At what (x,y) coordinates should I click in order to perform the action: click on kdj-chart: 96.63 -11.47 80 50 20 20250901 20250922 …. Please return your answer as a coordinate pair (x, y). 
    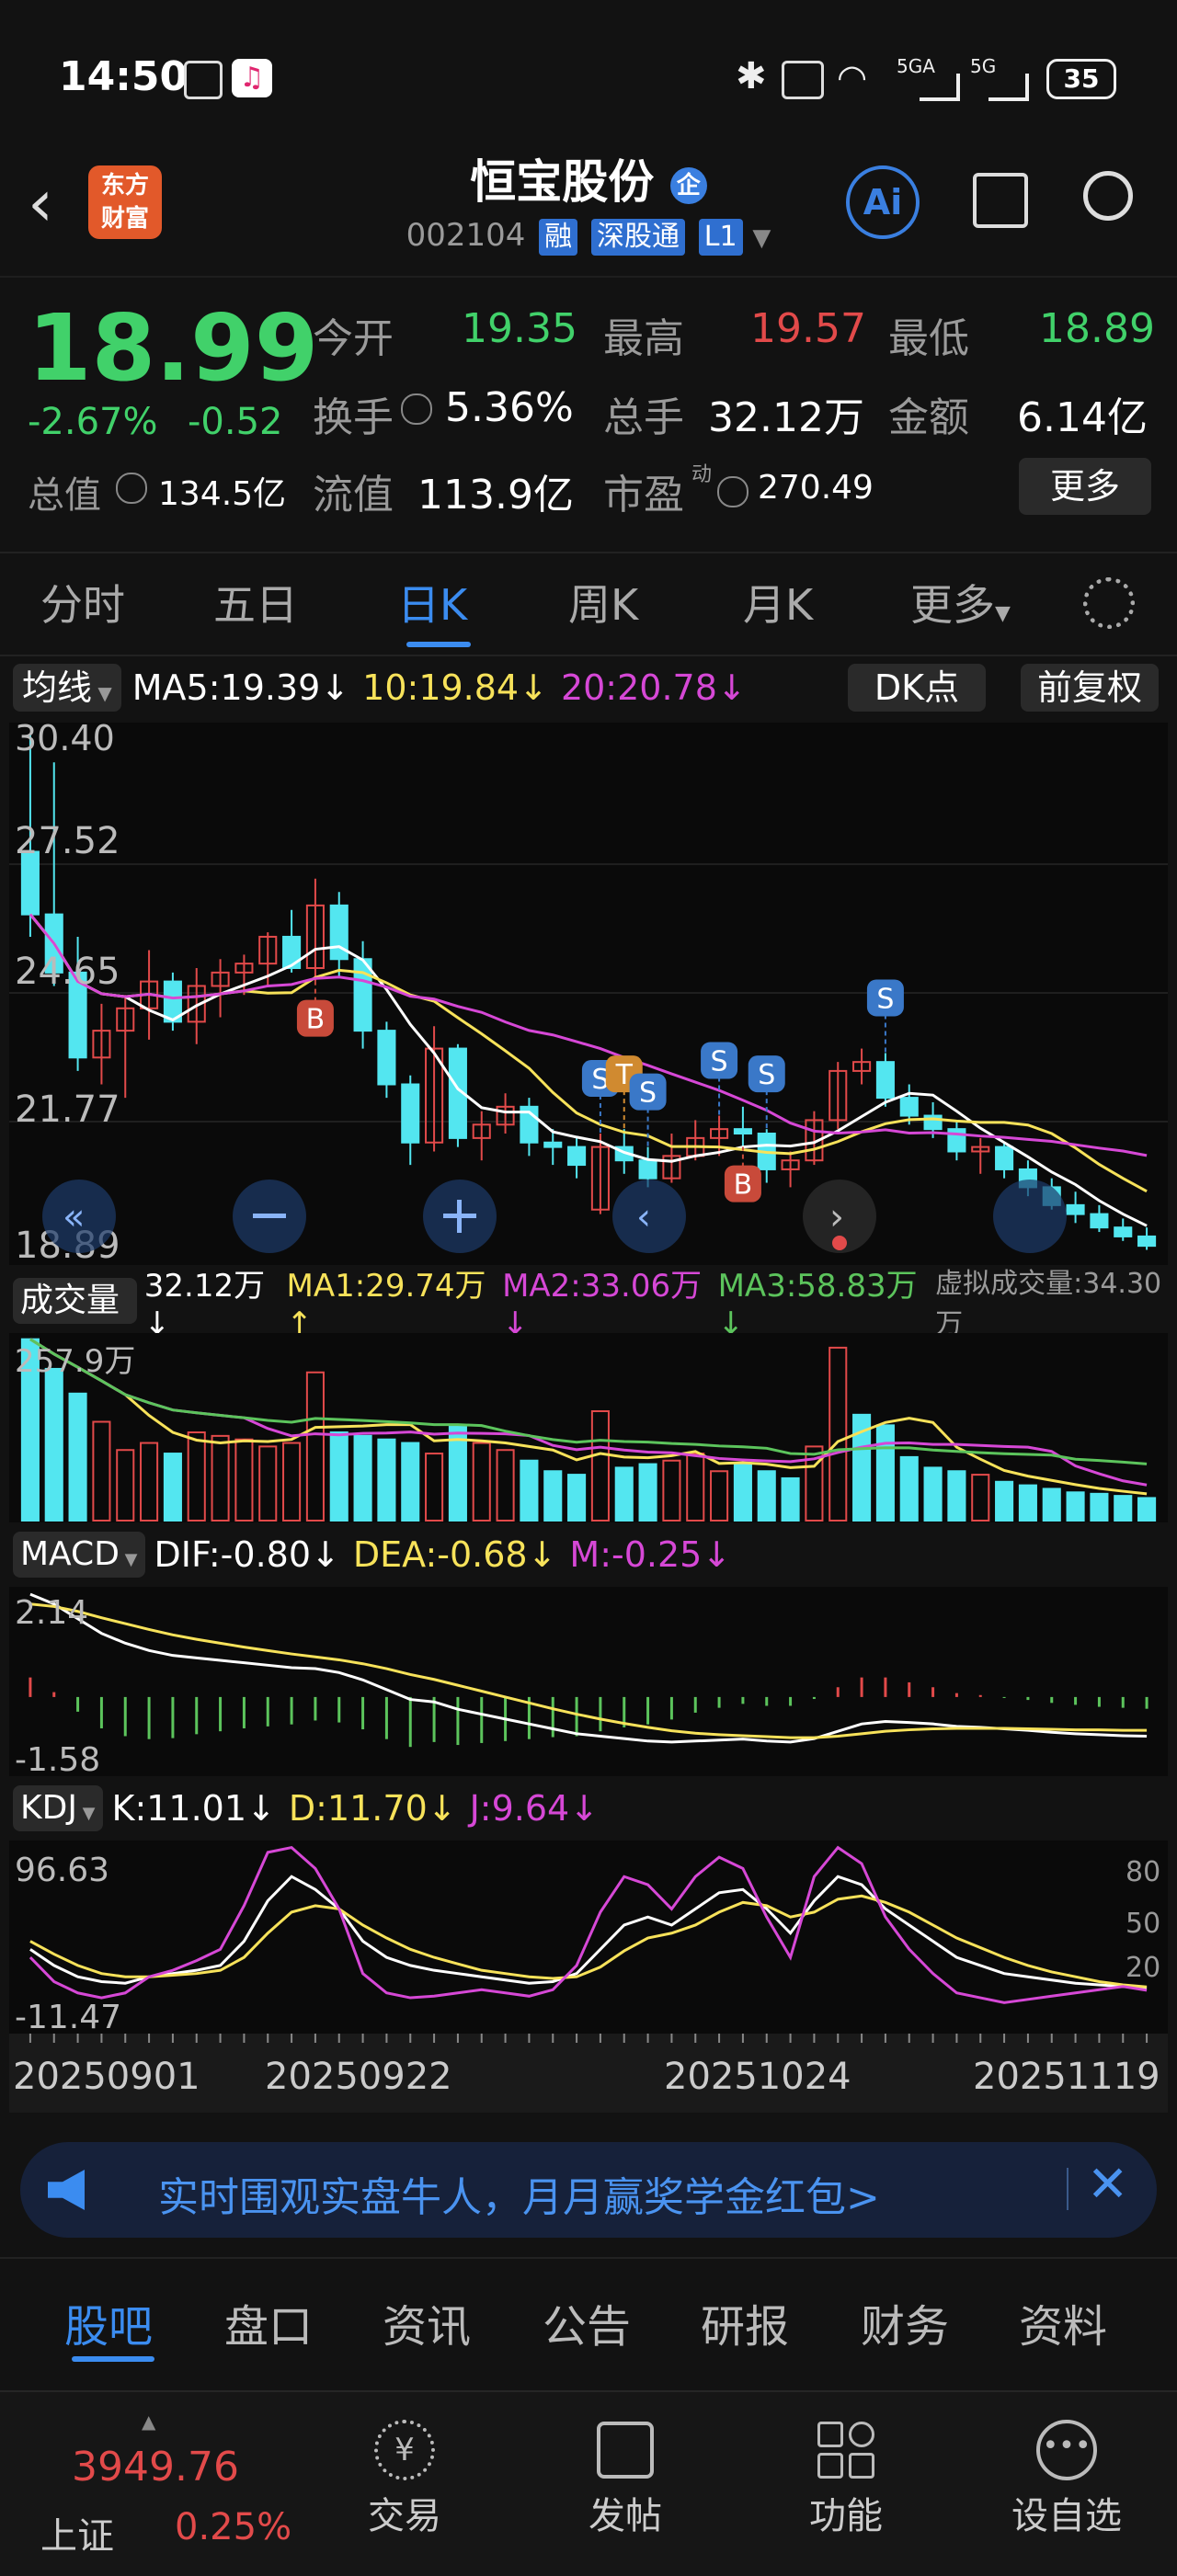
    Looking at the image, I should click on (588, 1978).